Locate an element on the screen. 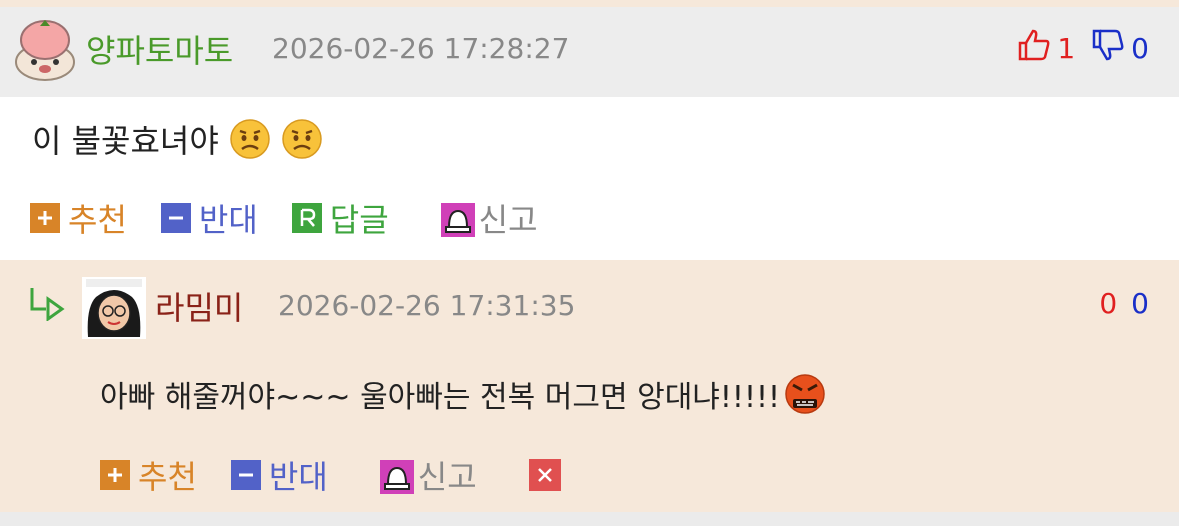  reply-r-icon is located at coordinates (306, 218).